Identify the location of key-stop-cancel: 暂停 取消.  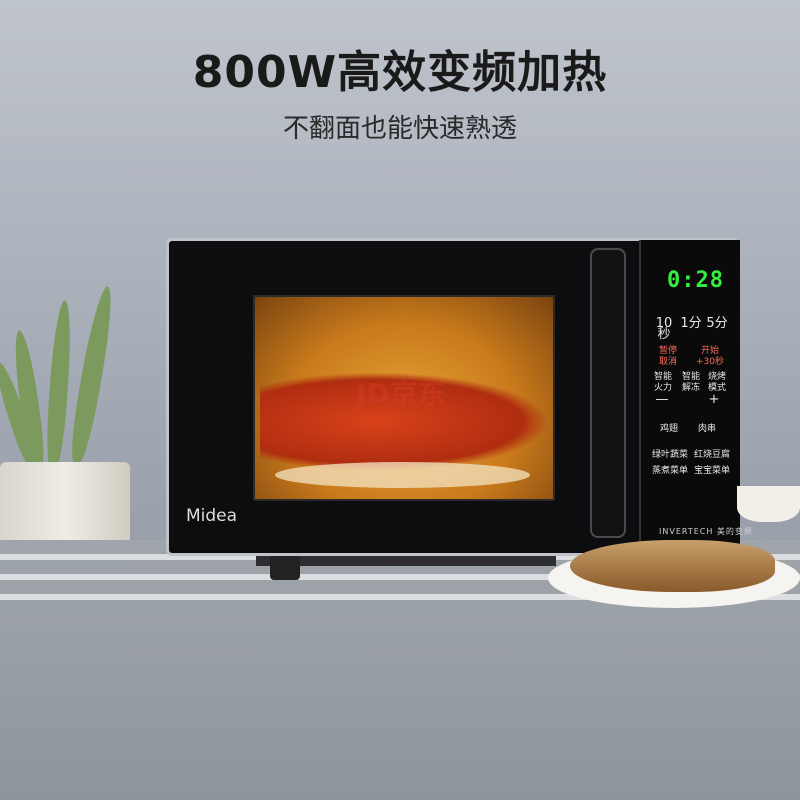
(667, 356).